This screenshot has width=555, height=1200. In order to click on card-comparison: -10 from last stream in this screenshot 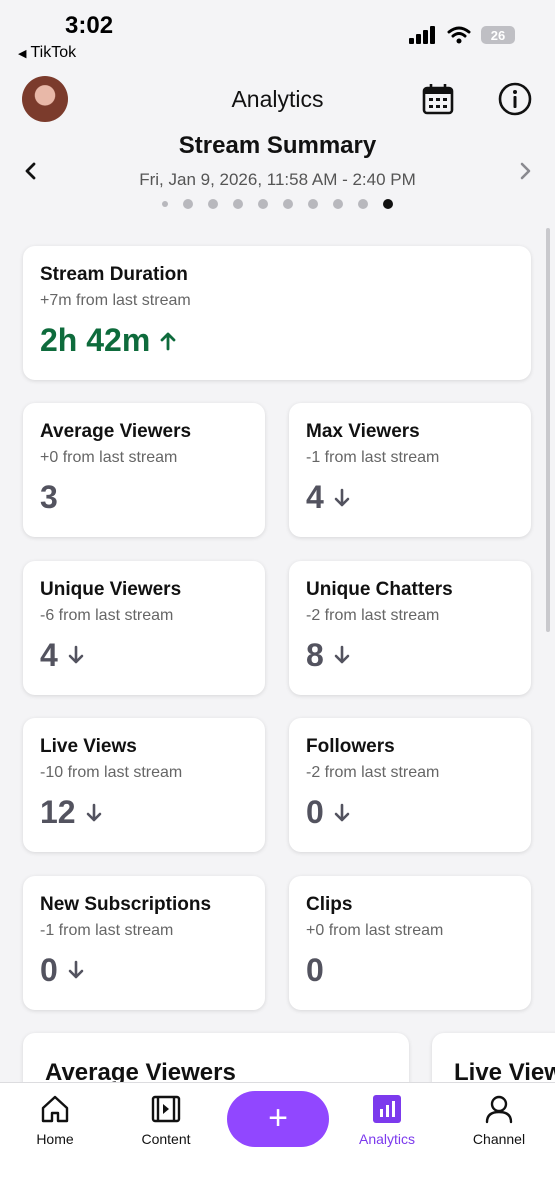, I will do `click(111, 772)`.